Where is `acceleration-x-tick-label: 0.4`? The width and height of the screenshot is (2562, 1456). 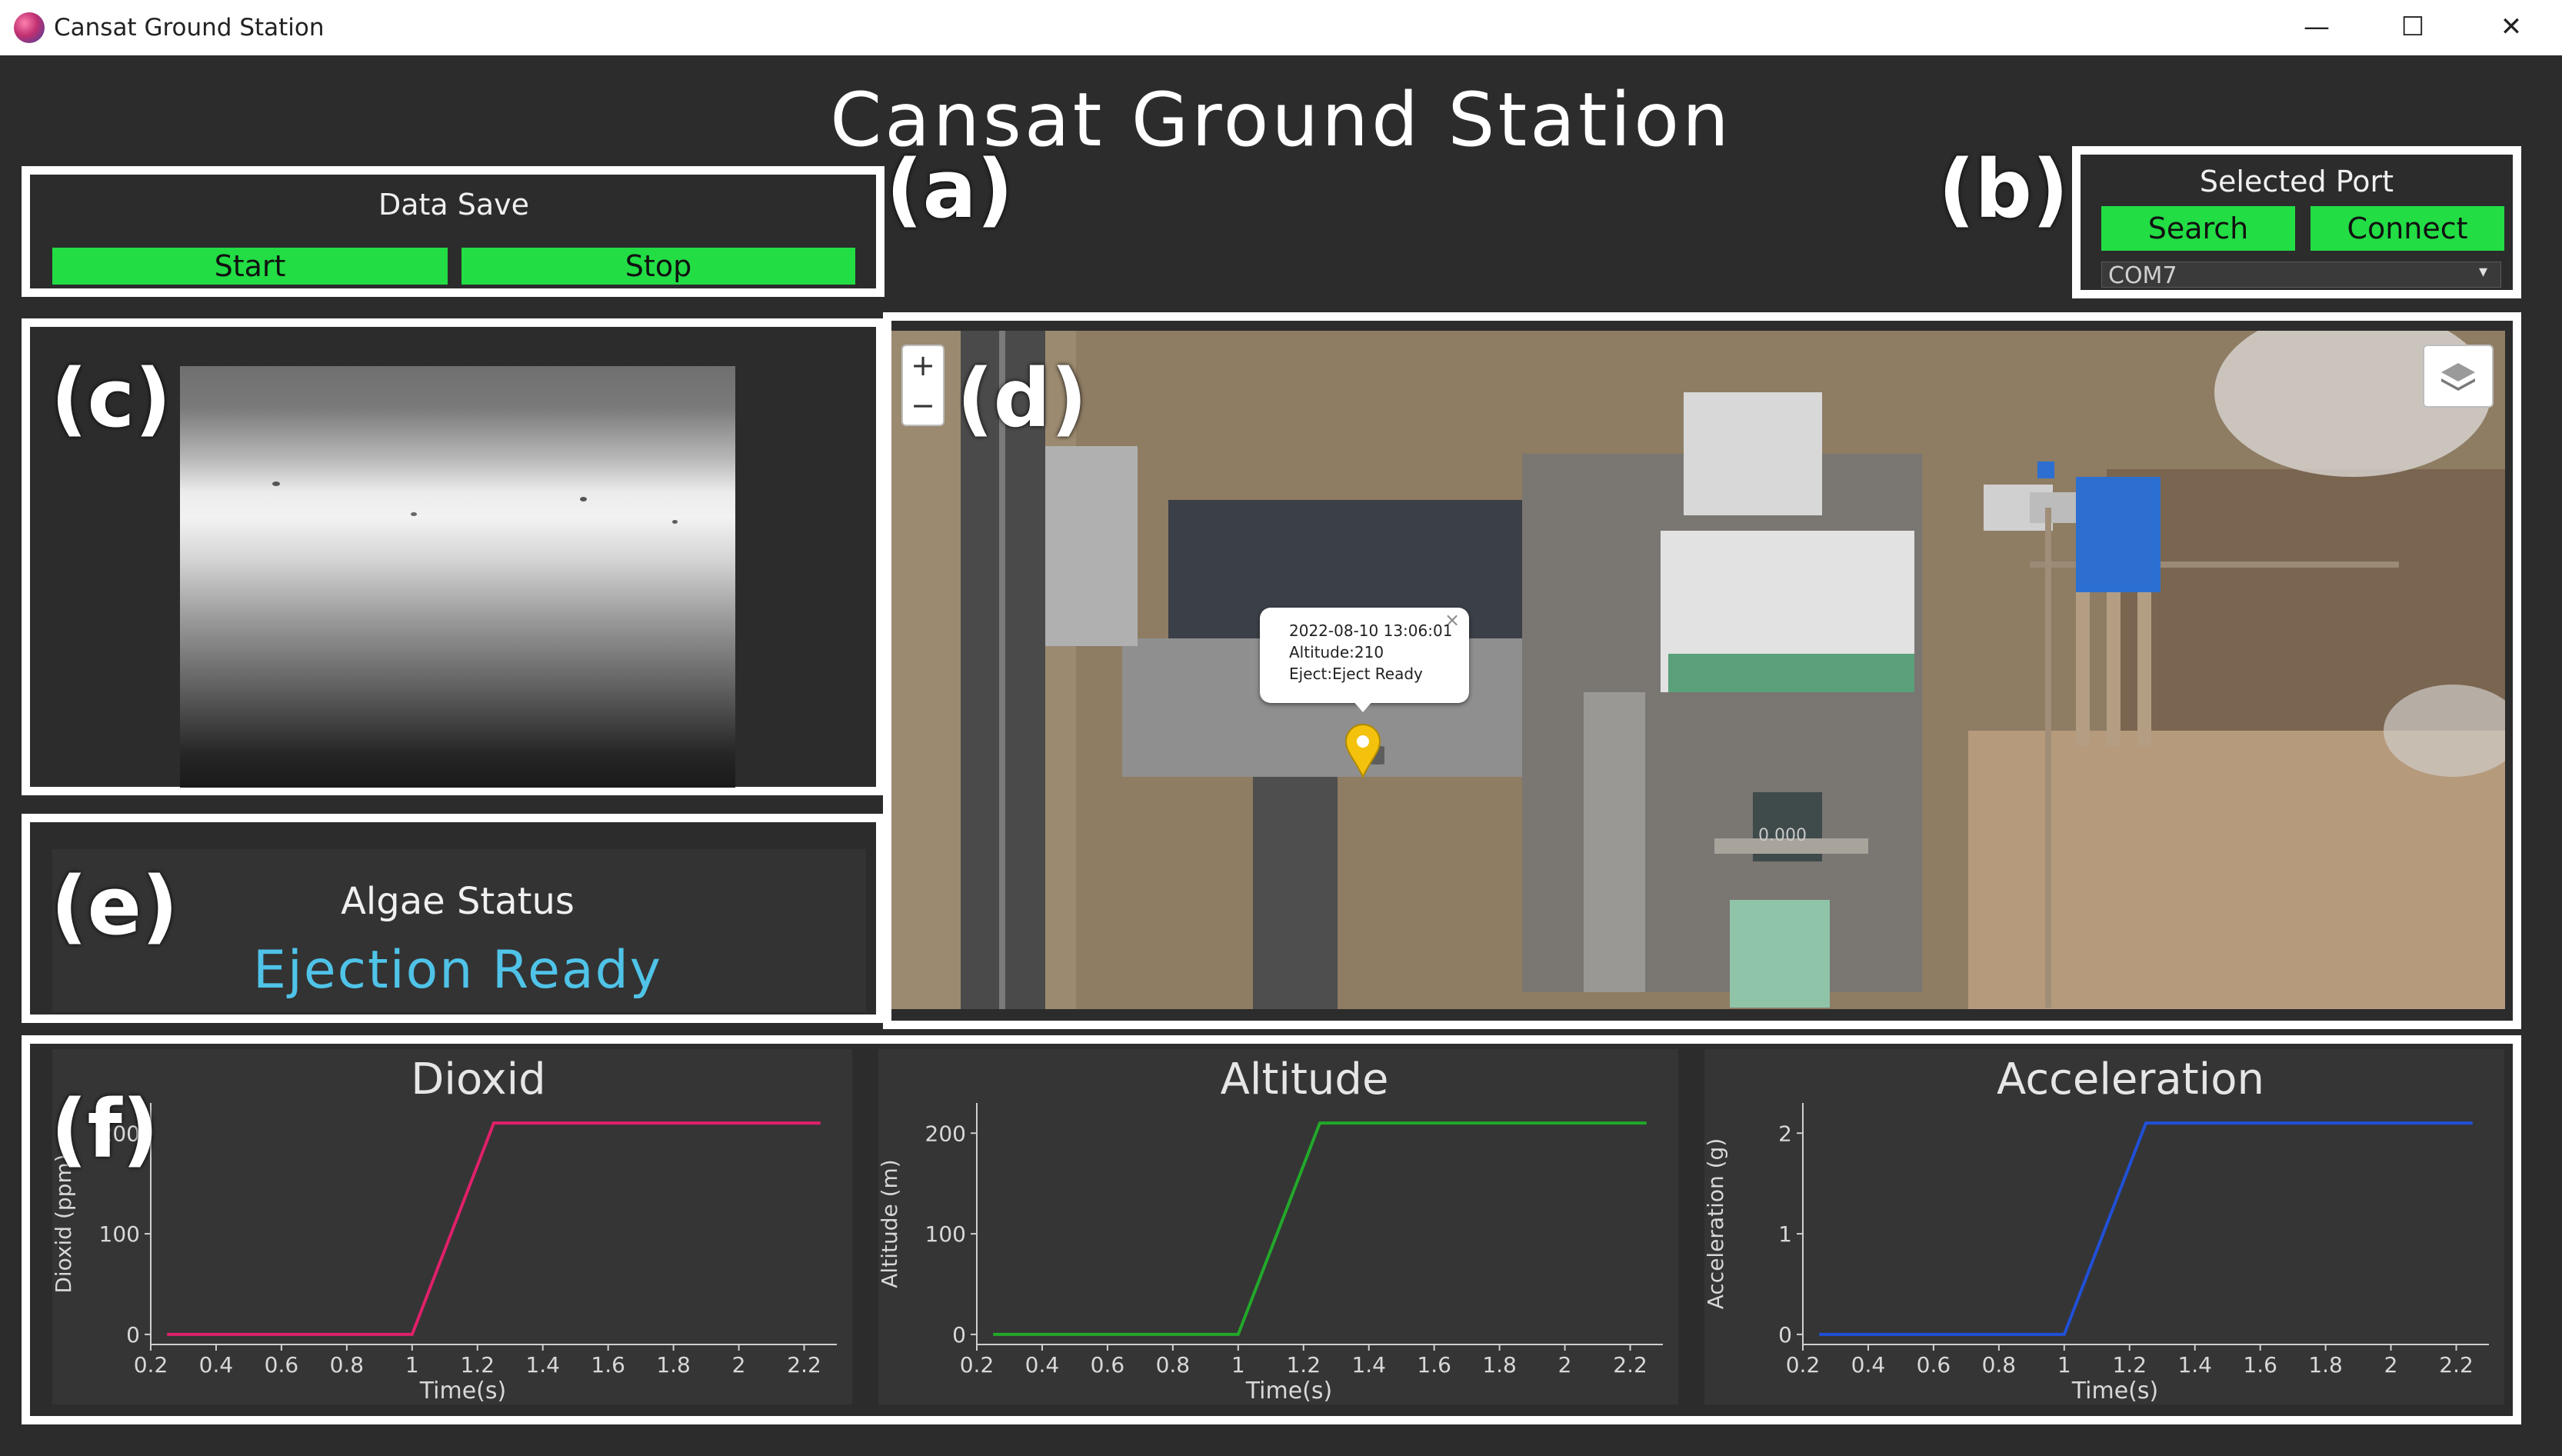 acceleration-x-tick-label: 0.4 is located at coordinates (1868, 1365).